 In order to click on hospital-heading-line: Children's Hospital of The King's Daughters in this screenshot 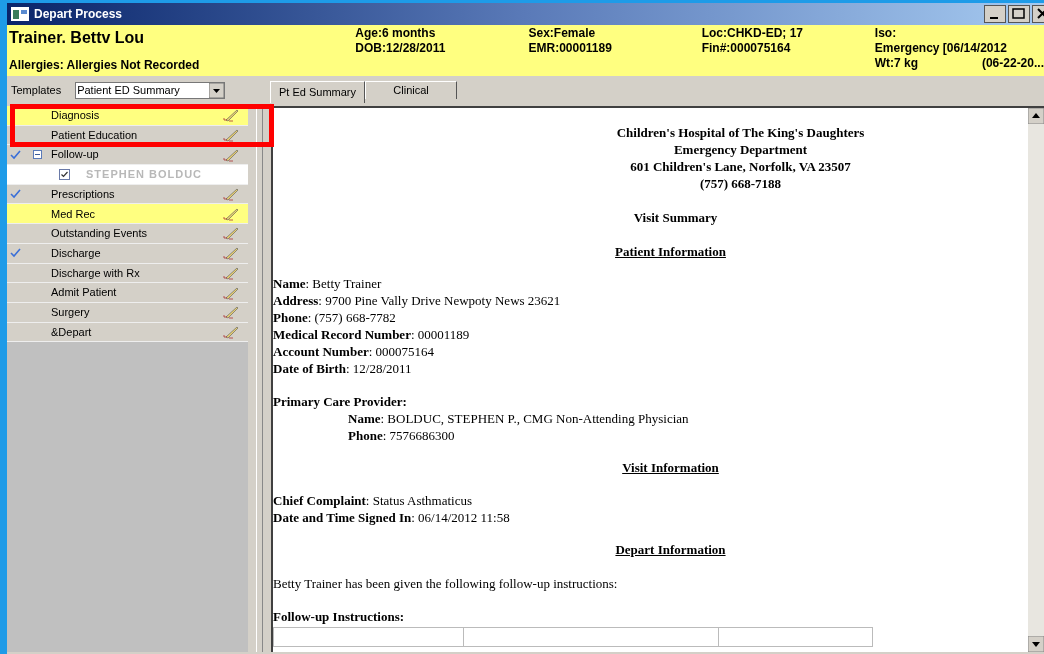, I will do `click(740, 132)`.